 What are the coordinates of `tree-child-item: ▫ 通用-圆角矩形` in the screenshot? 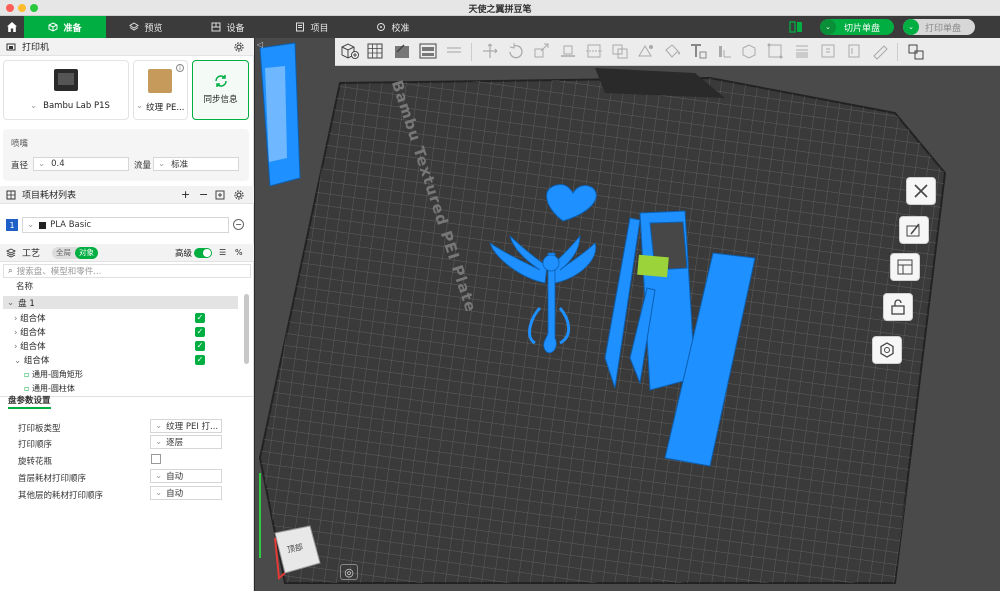 It's located at (53, 374).